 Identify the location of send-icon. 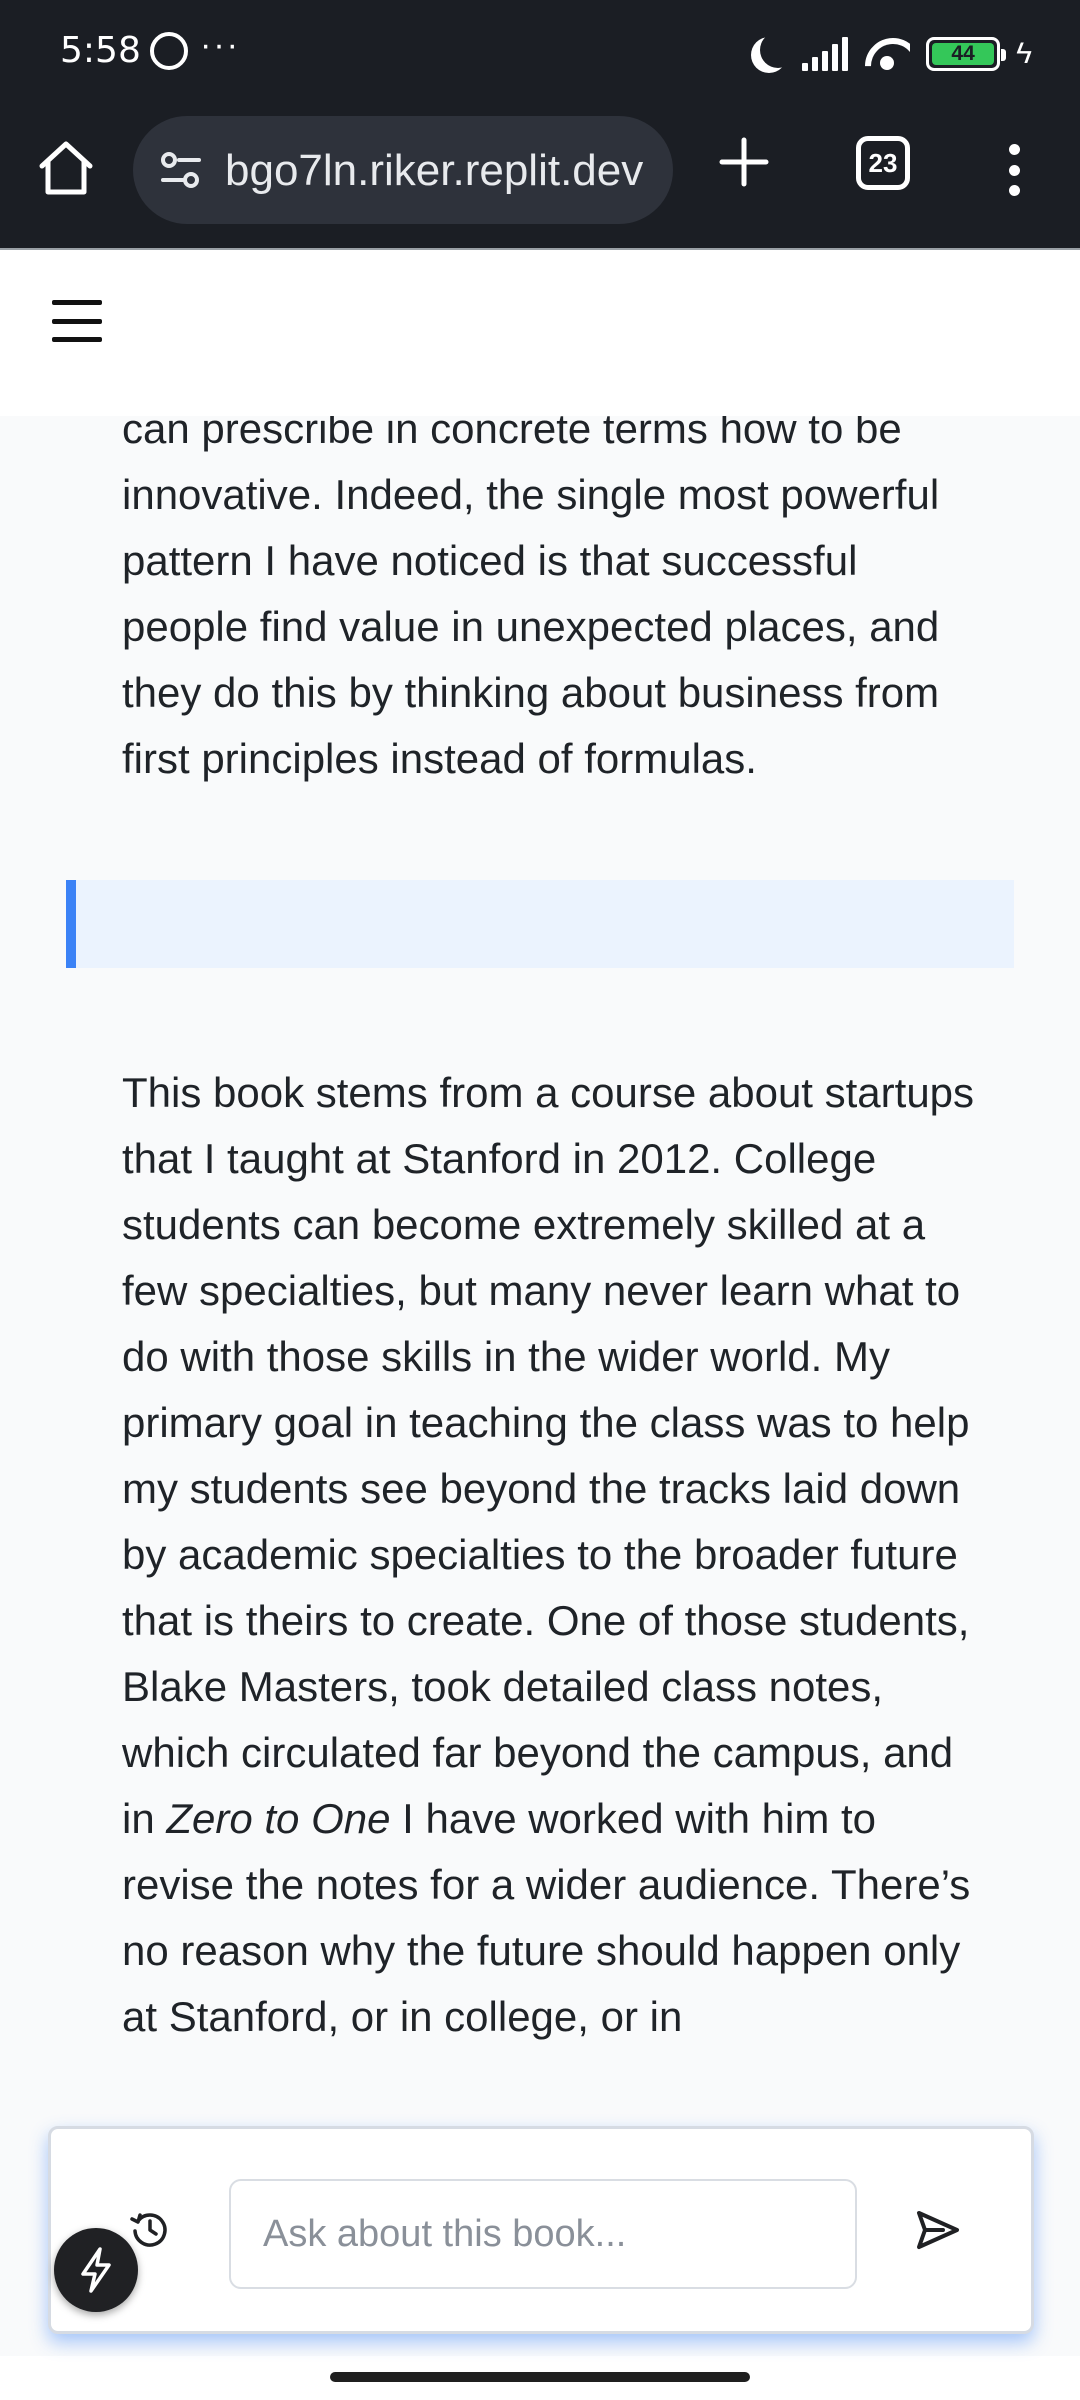
(938, 2230).